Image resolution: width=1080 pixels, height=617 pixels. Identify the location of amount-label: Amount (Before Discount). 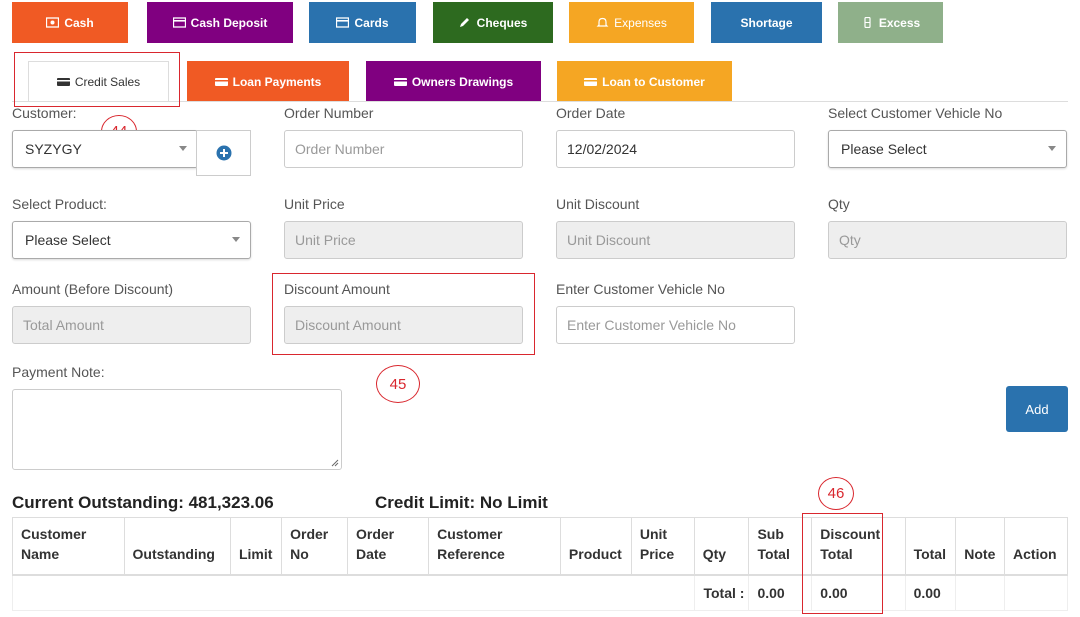
(93, 289).